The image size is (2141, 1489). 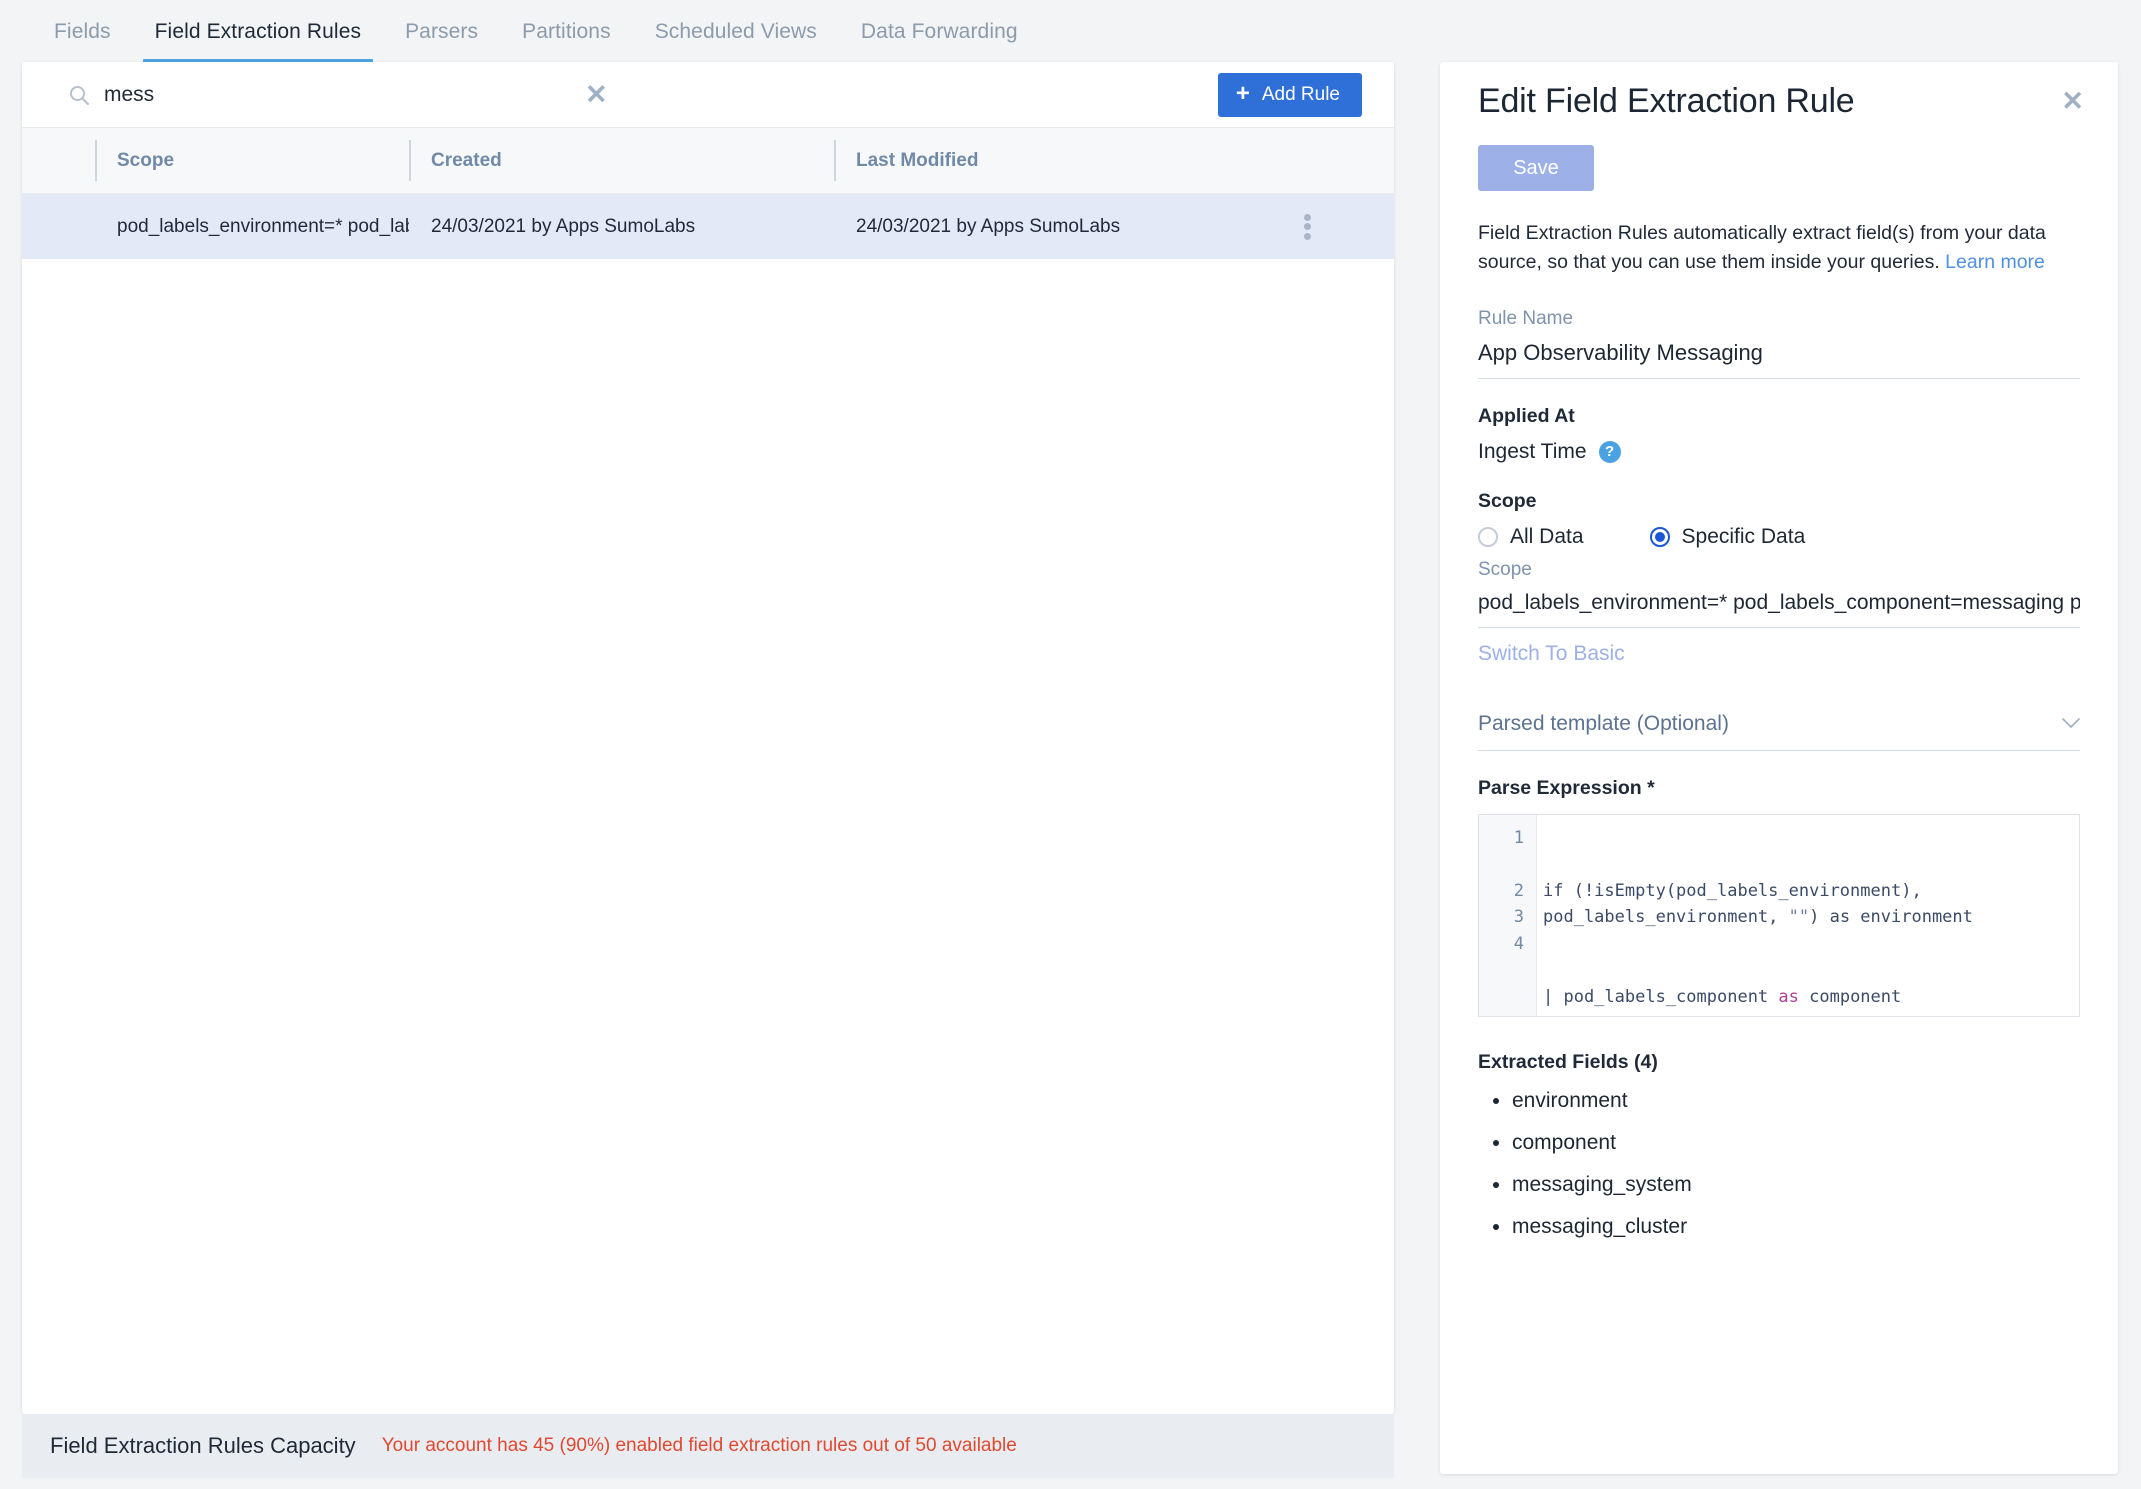 I want to click on plus-icon: +, so click(x=1242, y=93).